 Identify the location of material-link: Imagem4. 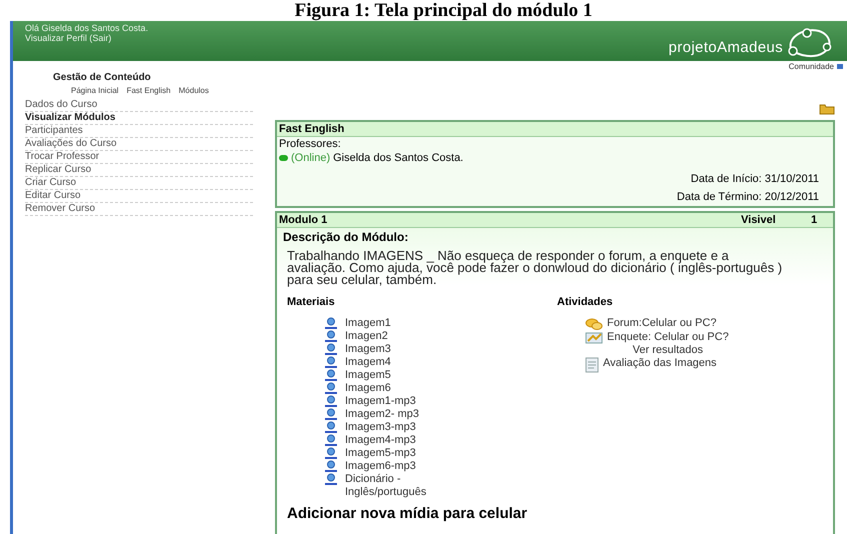
(405, 362).